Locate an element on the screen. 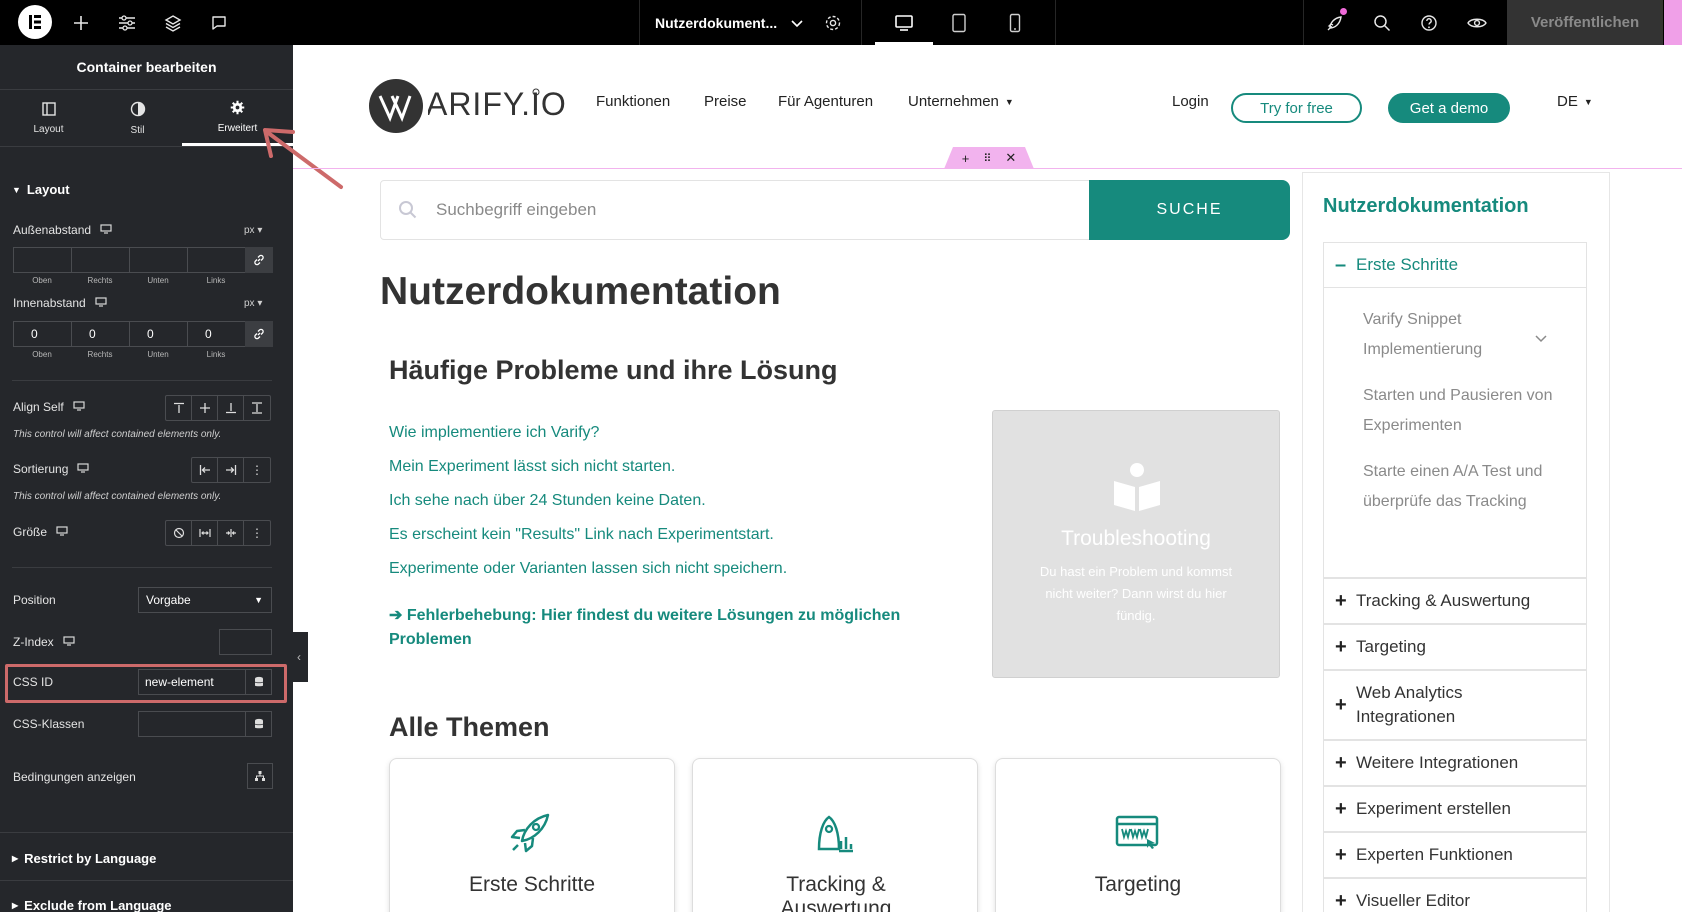  size-none-icon is located at coordinates (179, 533).